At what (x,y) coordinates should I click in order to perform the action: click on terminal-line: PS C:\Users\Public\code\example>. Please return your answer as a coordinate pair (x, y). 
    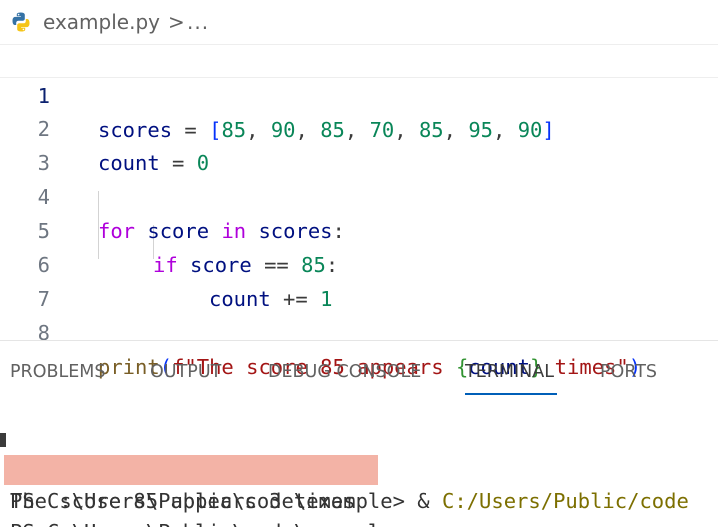
    Looking at the image, I should click on (359, 506).